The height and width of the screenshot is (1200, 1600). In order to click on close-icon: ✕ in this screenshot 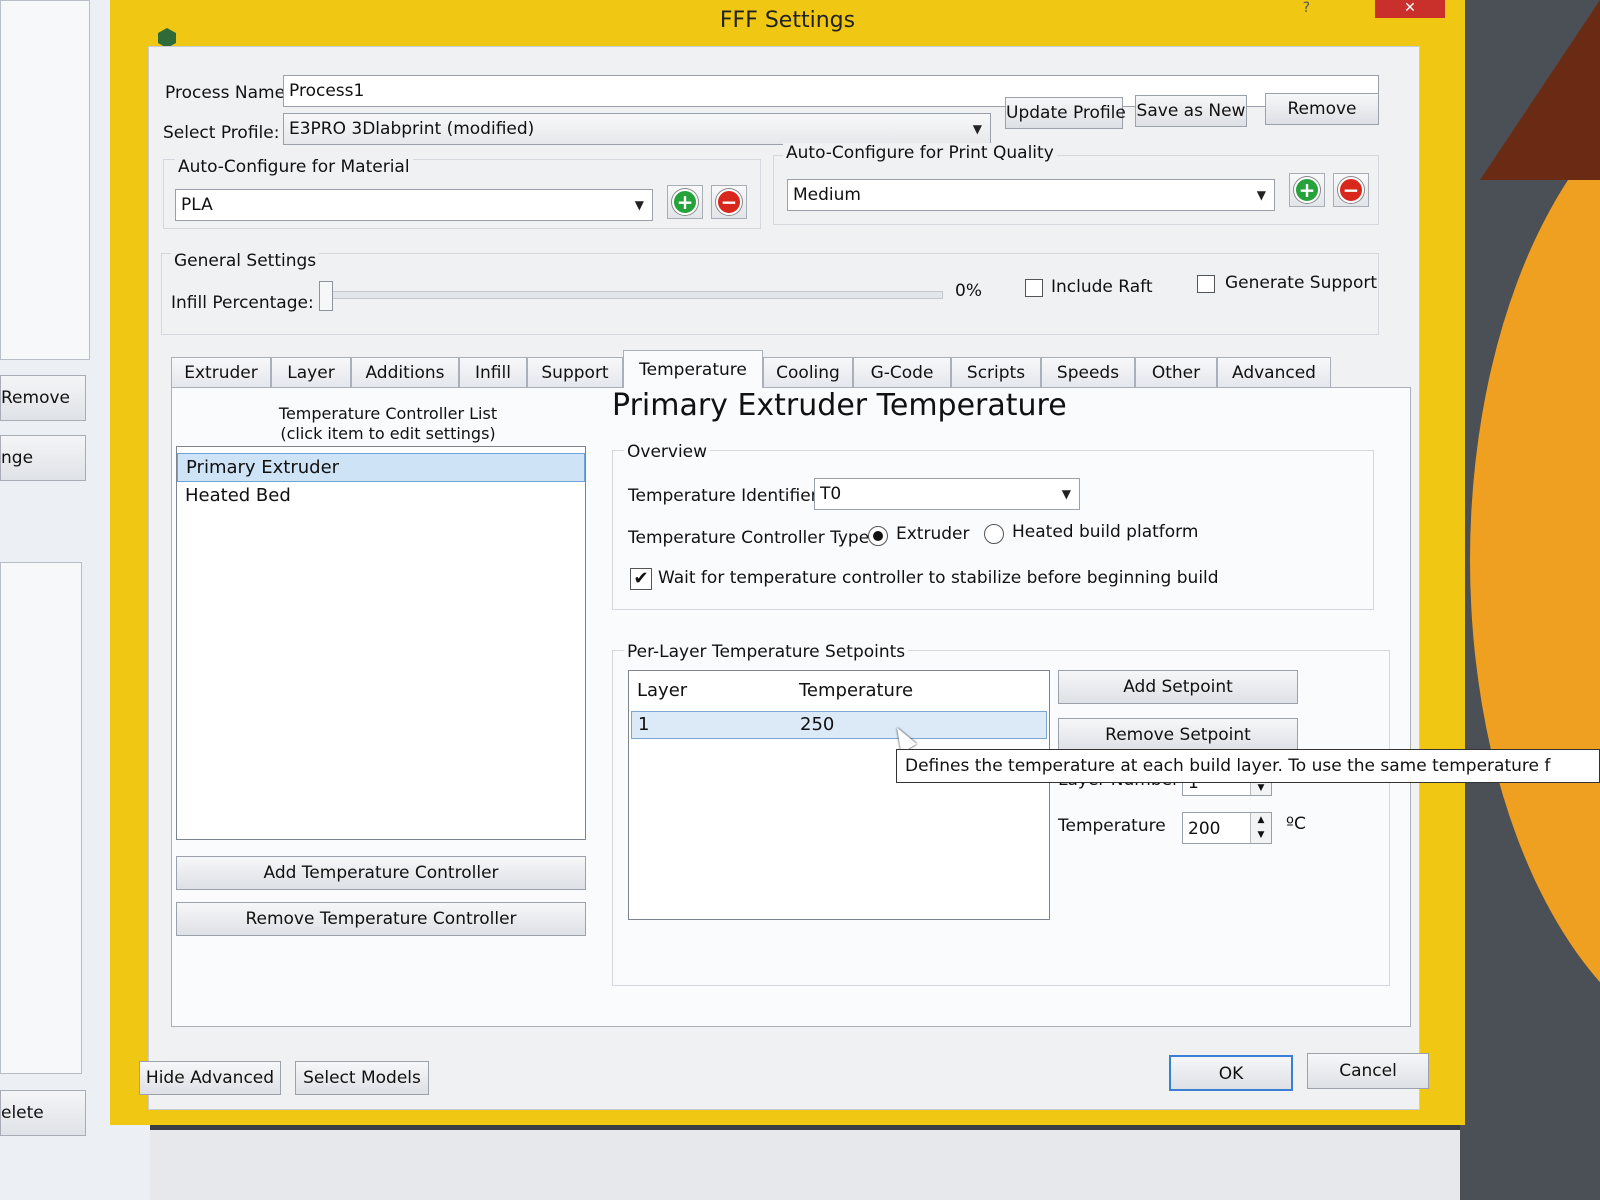, I will do `click(1410, 9)`.